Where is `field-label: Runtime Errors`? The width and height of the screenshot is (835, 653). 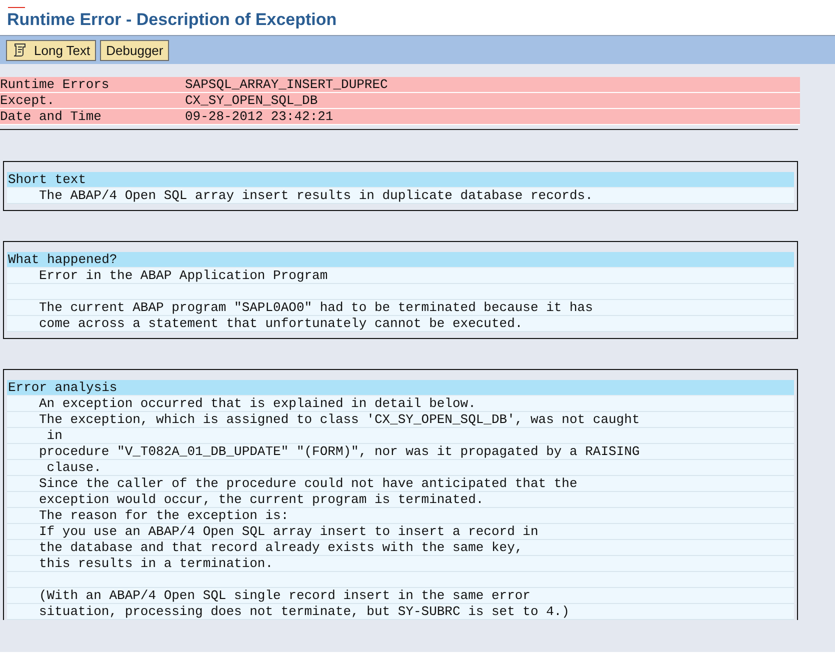
field-label: Runtime Errors is located at coordinates (55, 84).